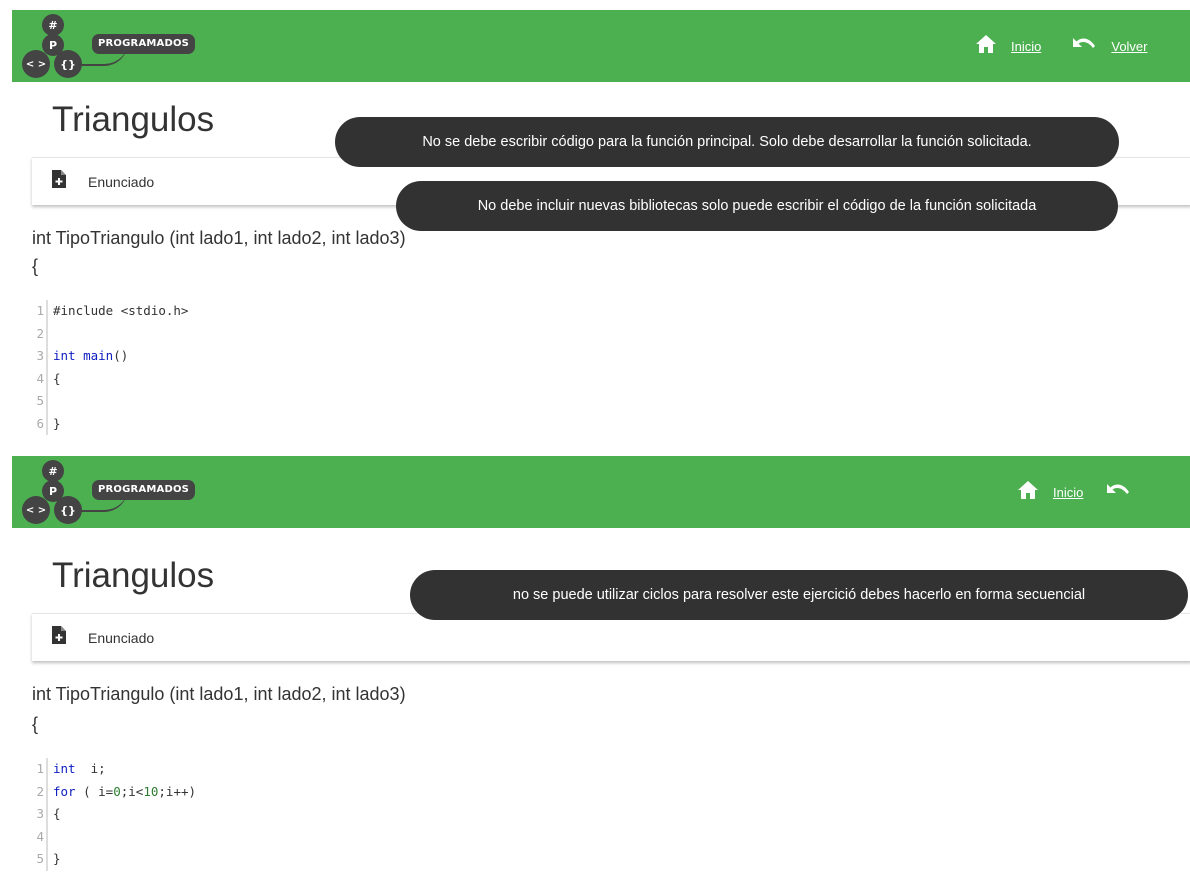 The width and height of the screenshot is (1190, 890). What do you see at coordinates (1061, 46) in the screenshot?
I see `nav-links: Inicio Volver` at bounding box center [1061, 46].